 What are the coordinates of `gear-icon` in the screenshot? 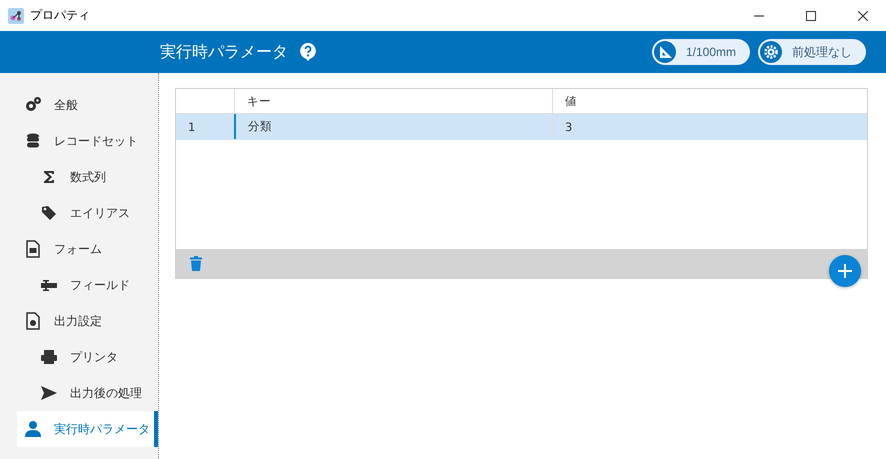 It's located at (771, 52).